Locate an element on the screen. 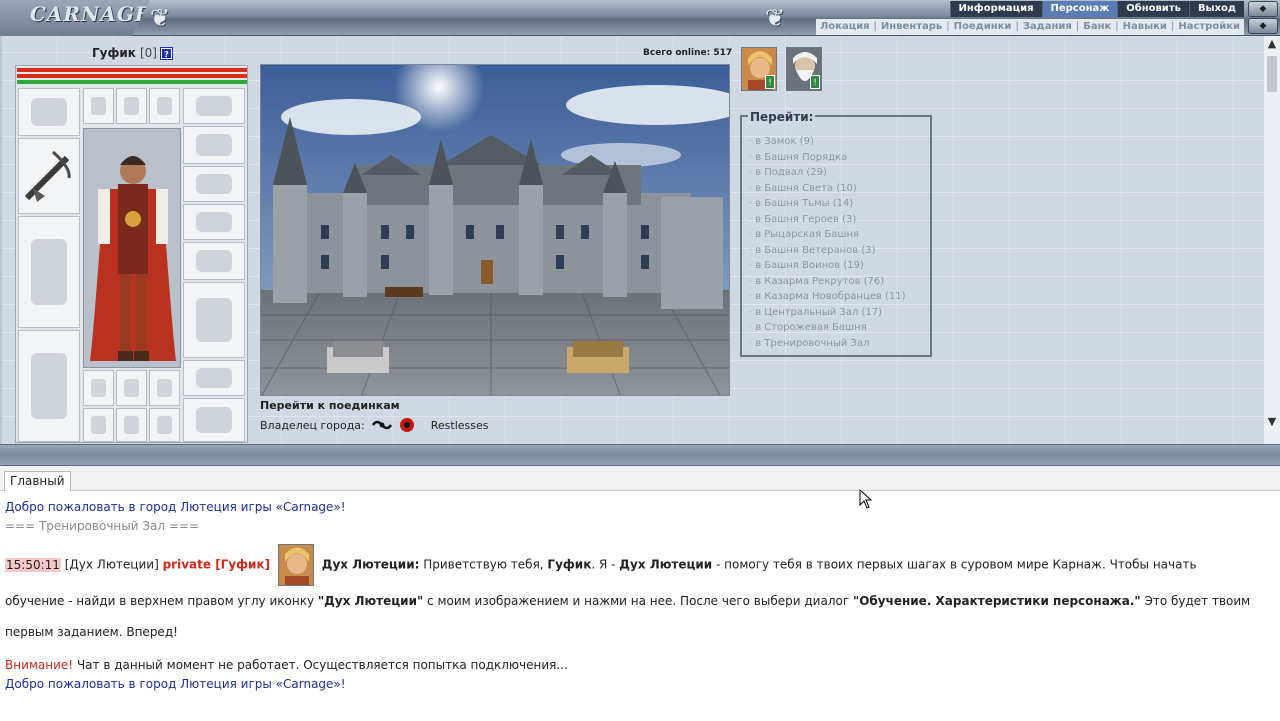  shield-slot is located at coordinates (214, 320).